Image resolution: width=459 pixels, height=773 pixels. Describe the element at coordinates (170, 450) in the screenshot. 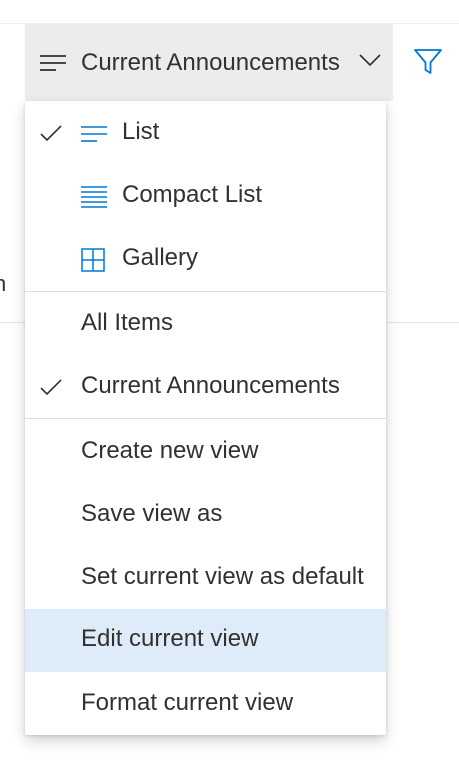

I see `menu-item-label: Create new view` at that location.